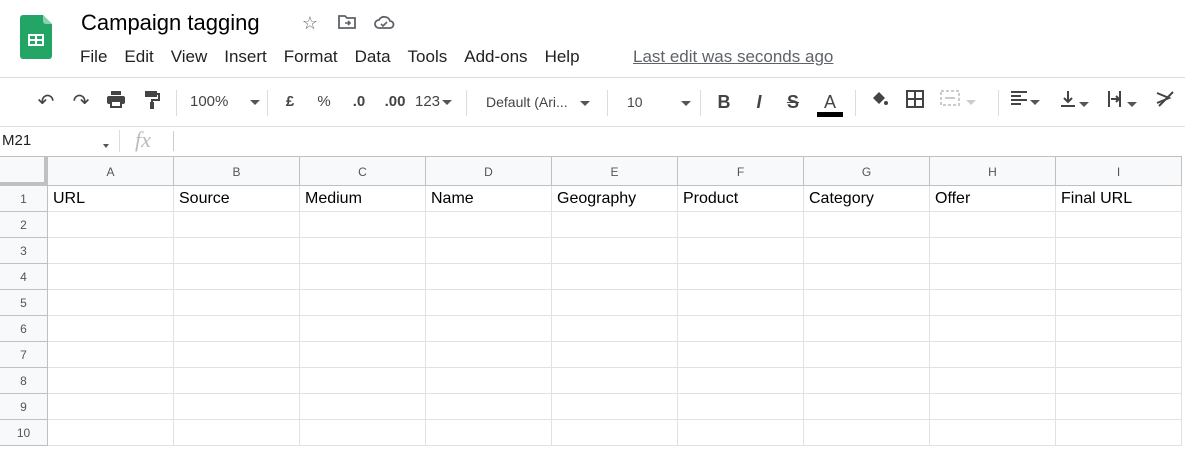  Describe the element at coordinates (324, 102) in the screenshot. I see `percent-button: %` at that location.